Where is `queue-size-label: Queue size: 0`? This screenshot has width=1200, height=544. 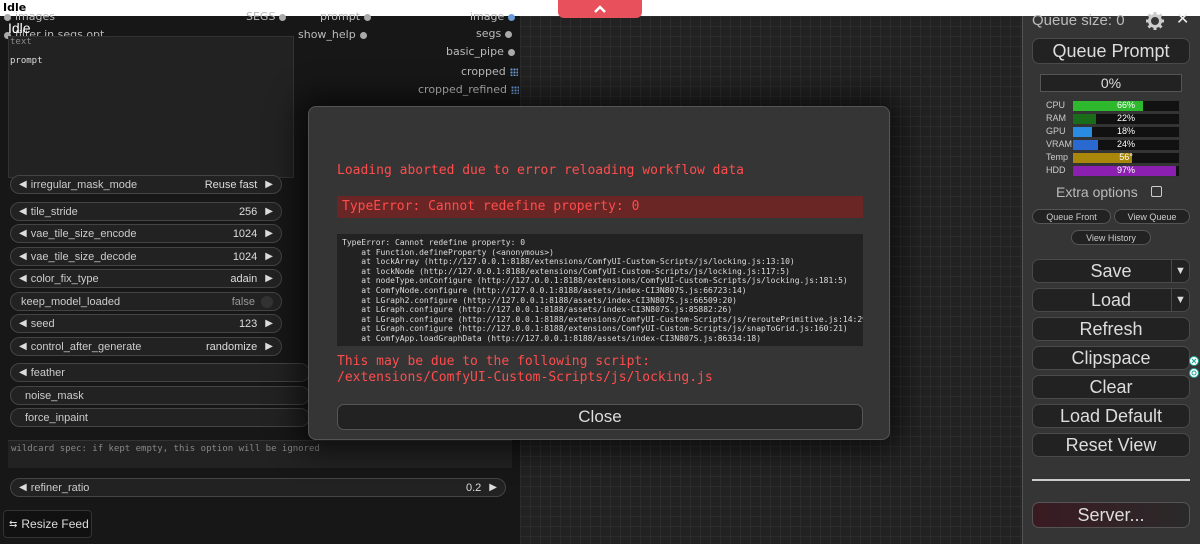
queue-size-label: Queue size: 0 is located at coordinates (1078, 20).